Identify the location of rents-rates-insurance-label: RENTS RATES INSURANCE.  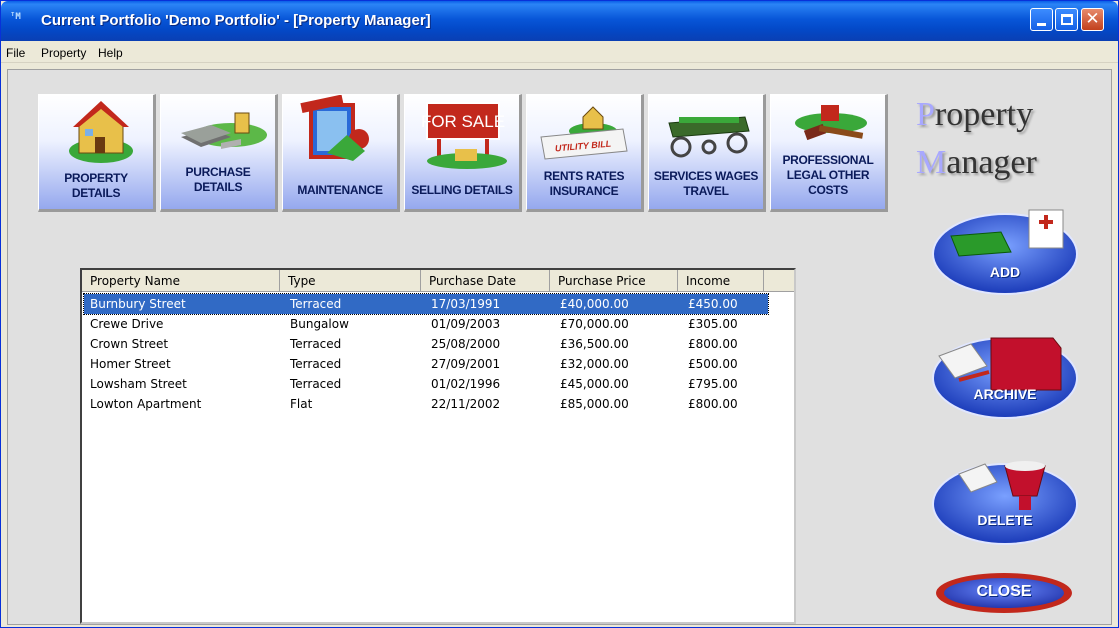
(584, 183).